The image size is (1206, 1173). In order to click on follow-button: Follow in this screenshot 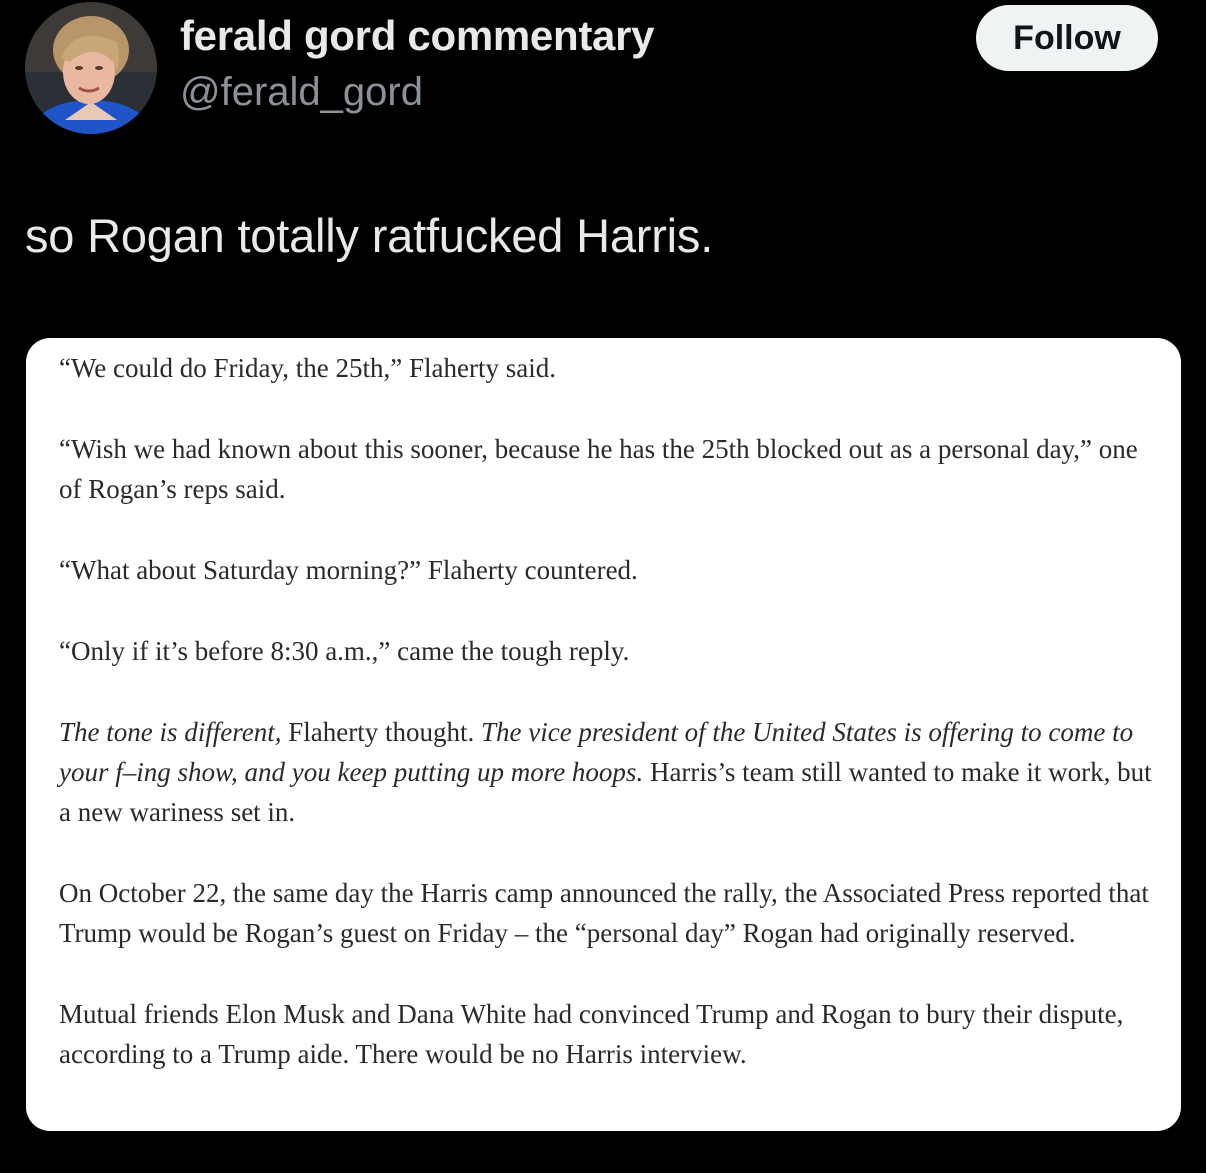, I will do `click(1067, 38)`.